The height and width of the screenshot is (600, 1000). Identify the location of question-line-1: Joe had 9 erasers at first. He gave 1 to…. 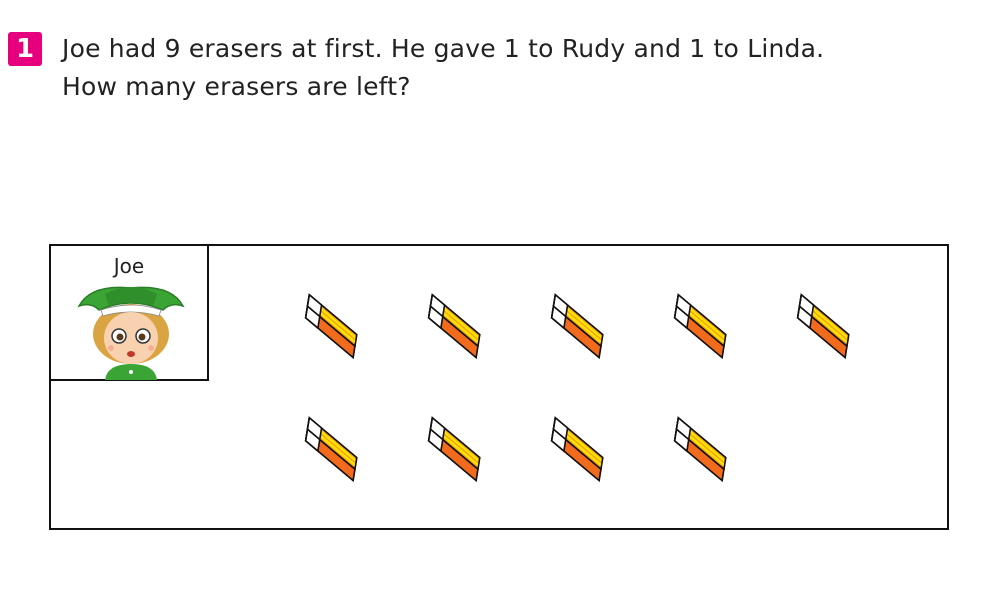
(443, 48).